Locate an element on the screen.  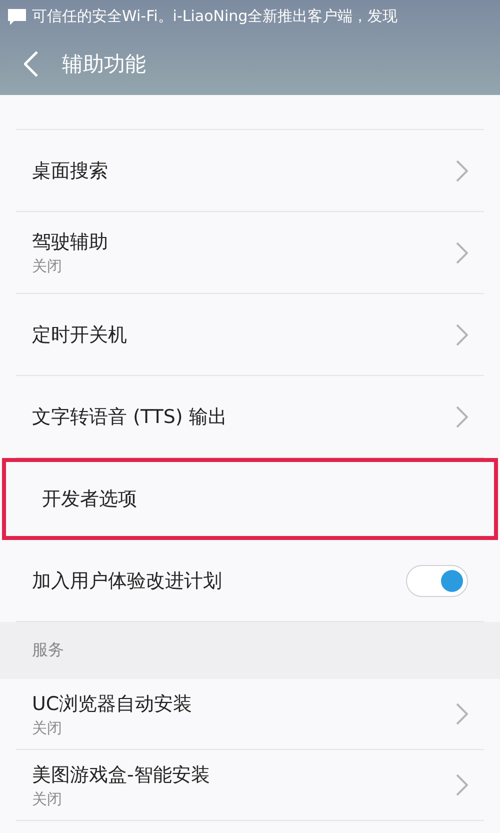
settings-row: UC浏览器自动安装 关闭 is located at coordinates (250, 714).